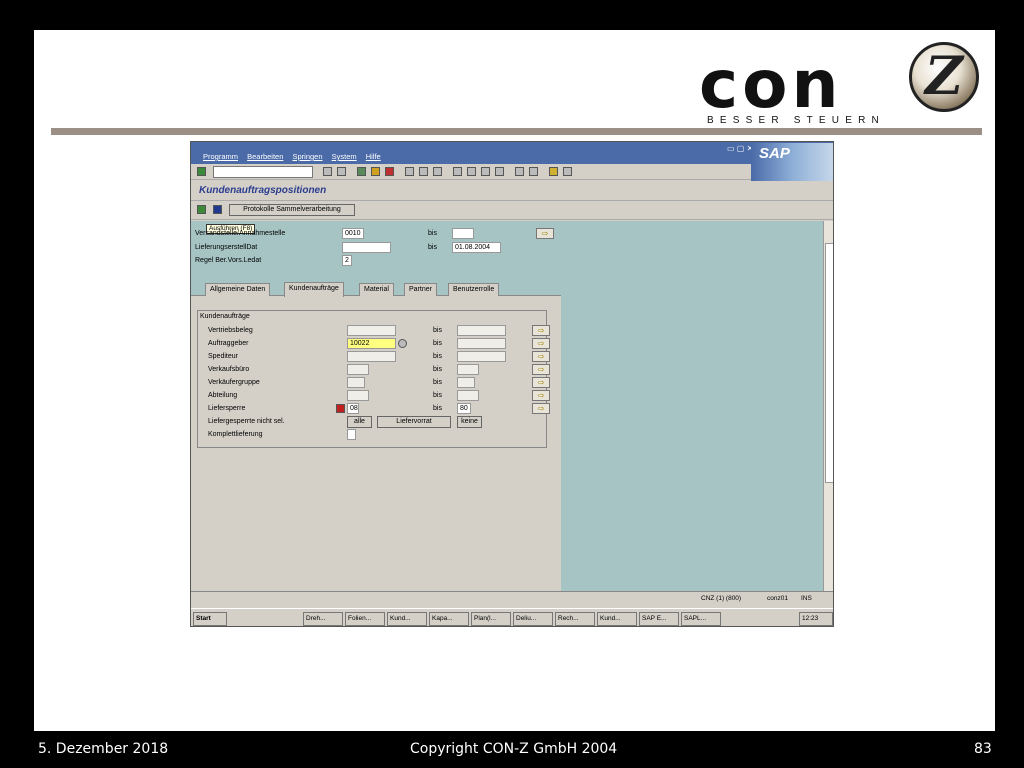 The height and width of the screenshot is (768, 1024). I want to click on verkaeufergruppe-bis-field, so click(466, 382).